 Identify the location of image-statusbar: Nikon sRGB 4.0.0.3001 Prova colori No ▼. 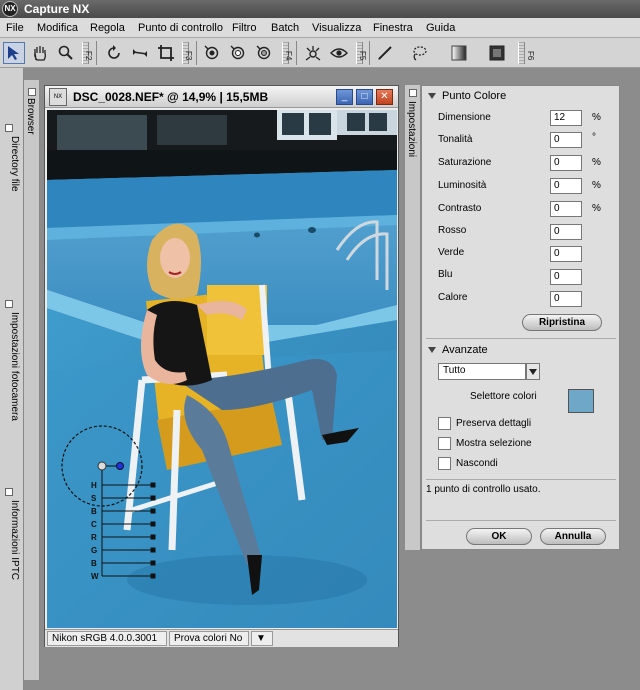
(221, 638).